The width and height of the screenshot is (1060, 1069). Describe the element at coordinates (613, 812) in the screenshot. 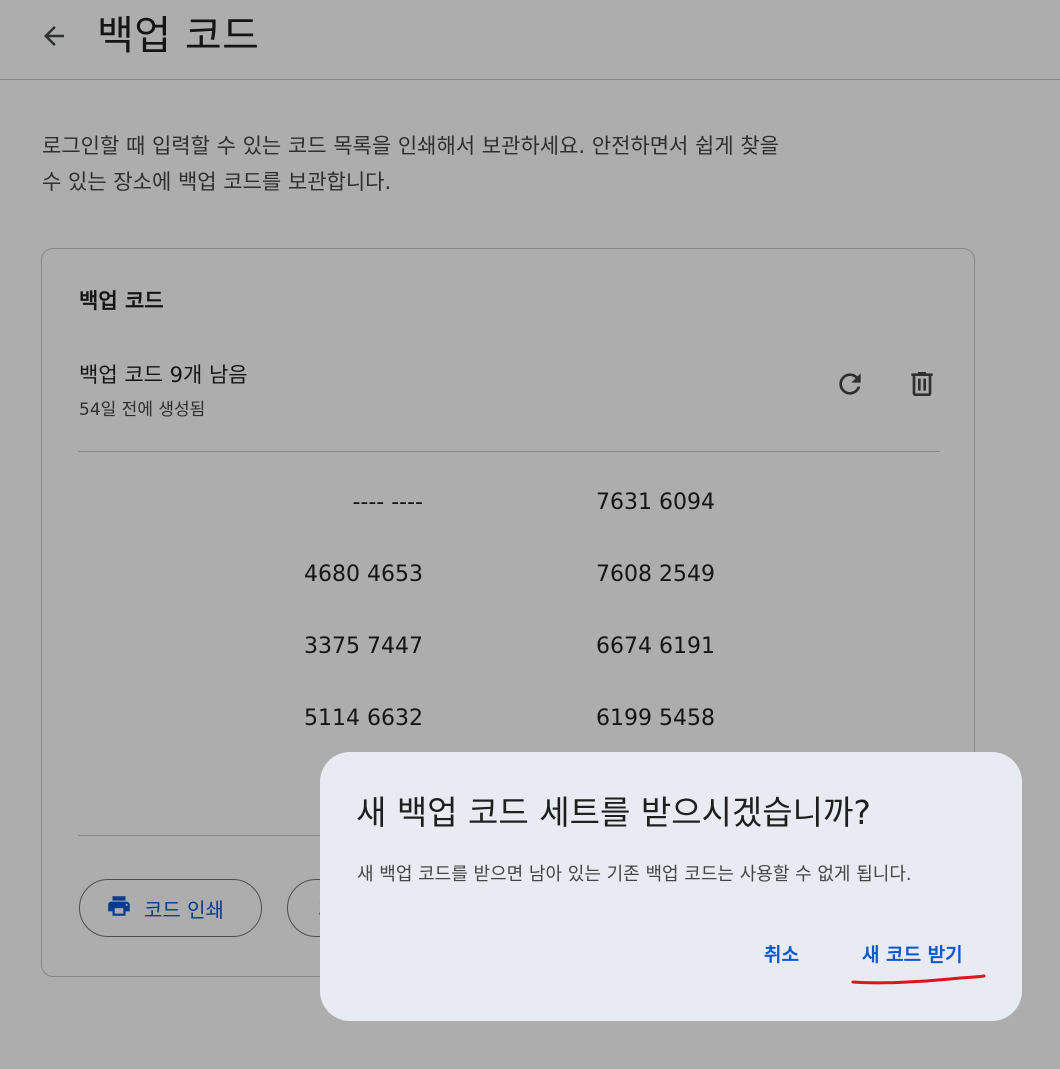

I see `dialog-title: 새 백업 코드 세트를 받으시겠습니까?` at that location.